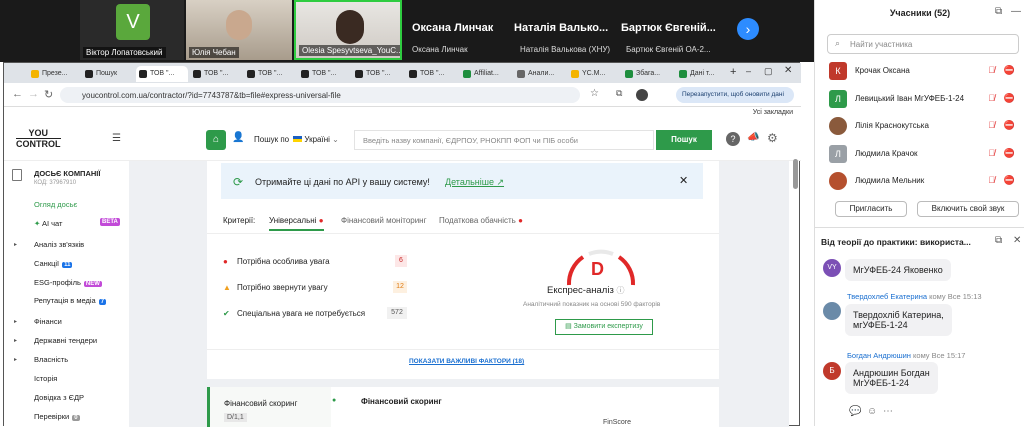 The height and width of the screenshot is (427, 1024). Describe the element at coordinates (33, 94) in the screenshot. I see `forward-icon: →` at that location.